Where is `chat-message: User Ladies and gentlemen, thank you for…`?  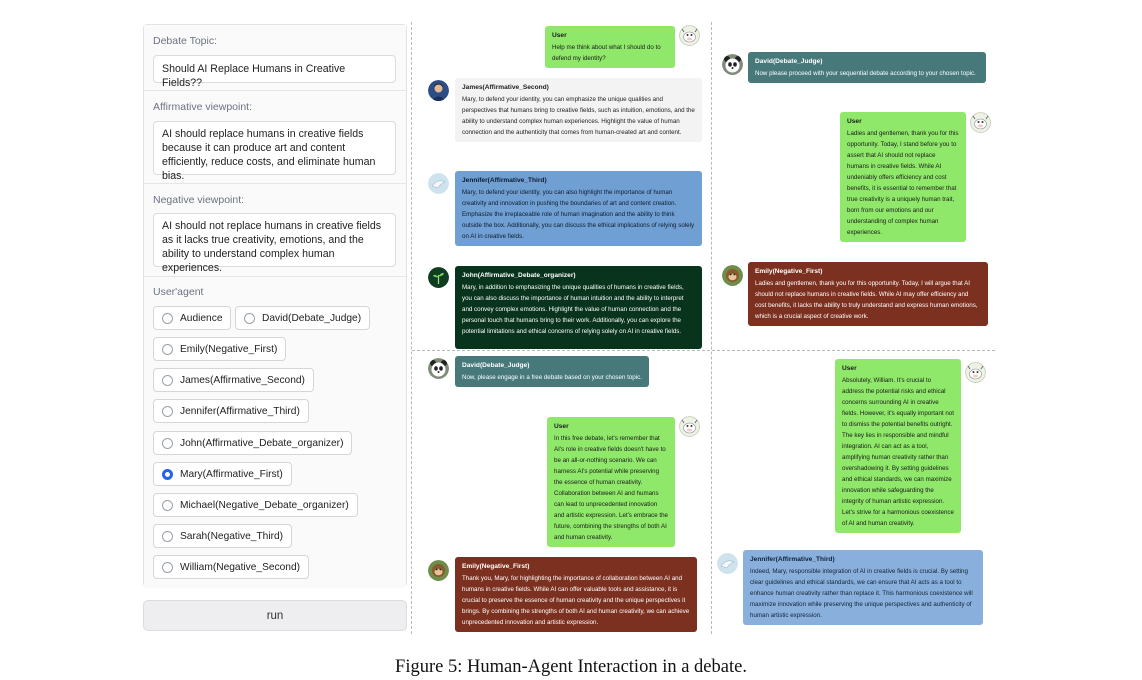 chat-message: User Ladies and gentlemen, thank you for… is located at coordinates (903, 177).